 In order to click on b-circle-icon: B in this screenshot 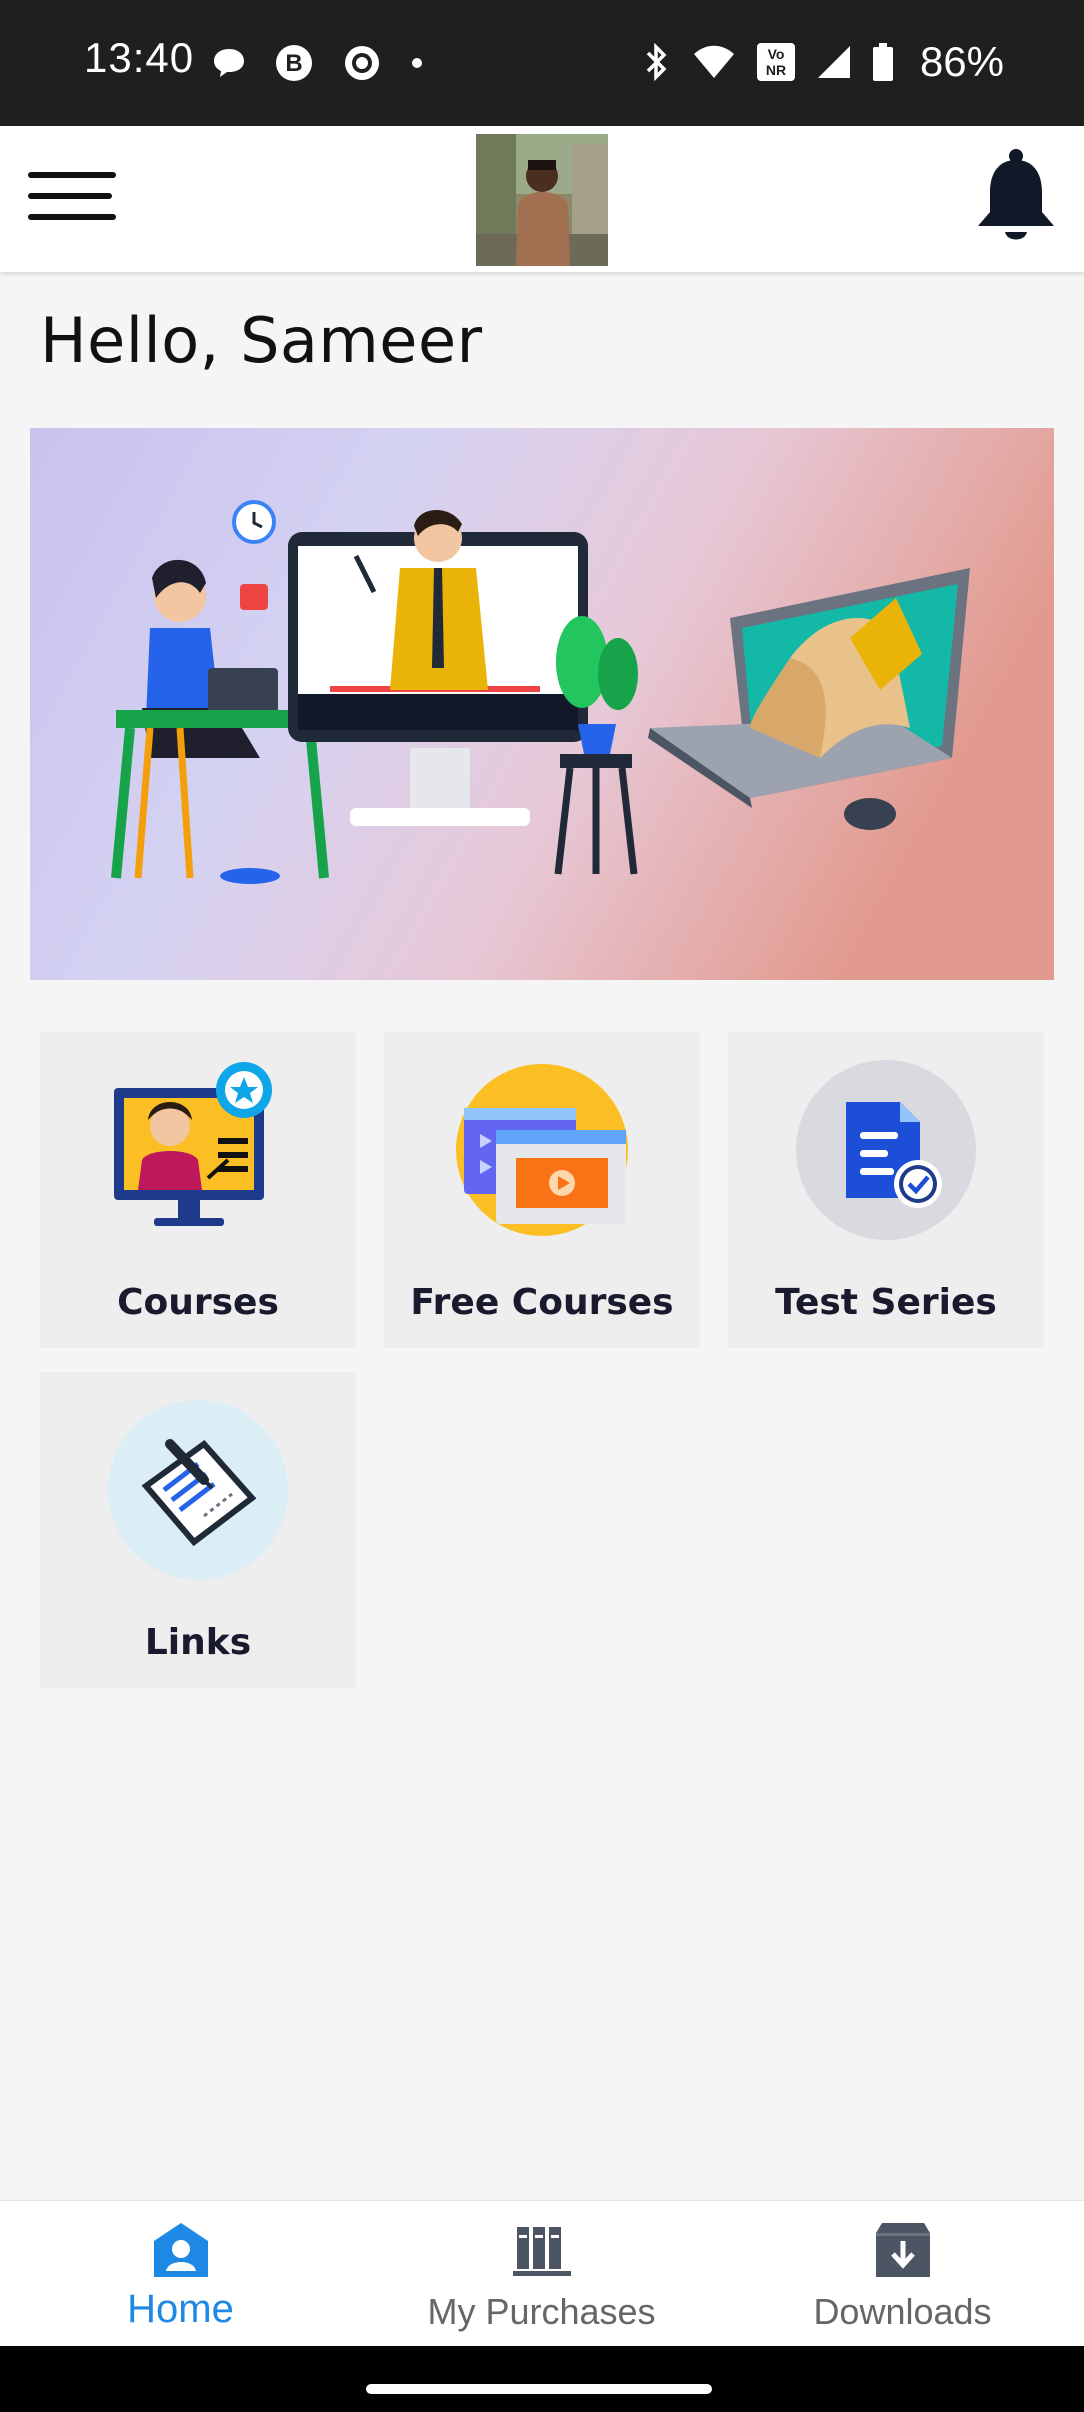, I will do `click(294, 63)`.